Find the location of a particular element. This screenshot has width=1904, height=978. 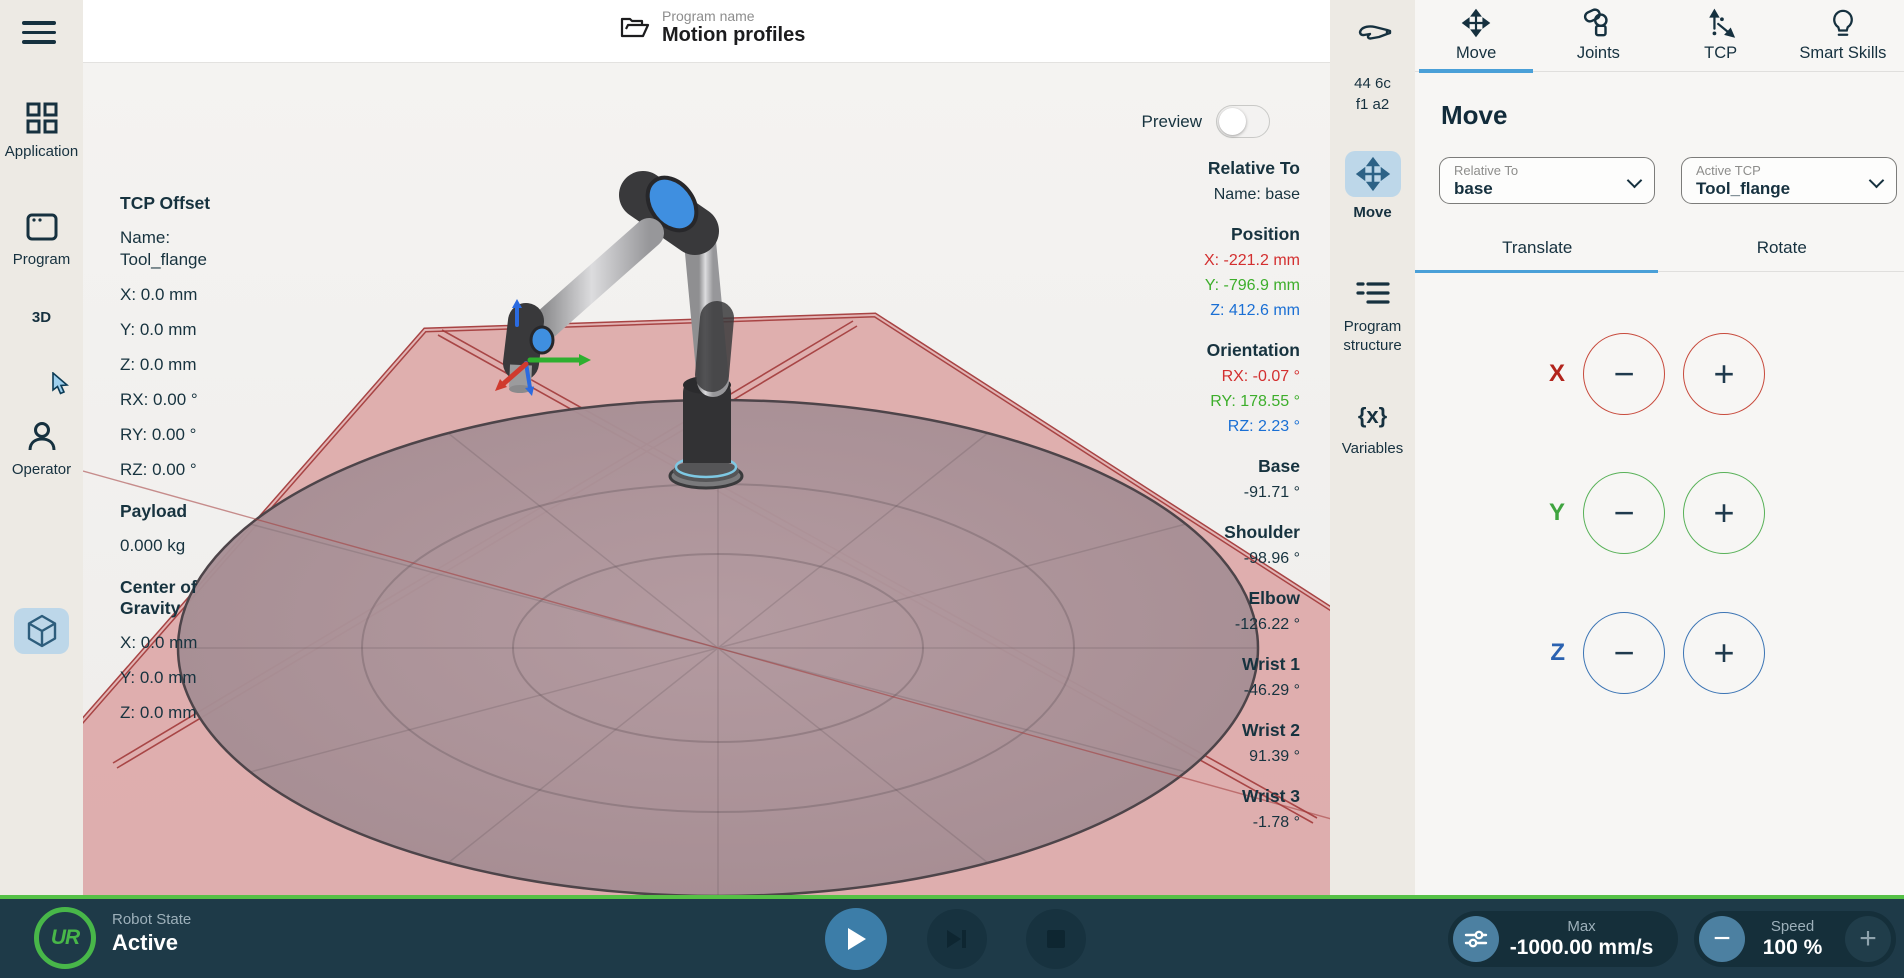

tool-move-label: Move is located at coordinates (1372, 212).